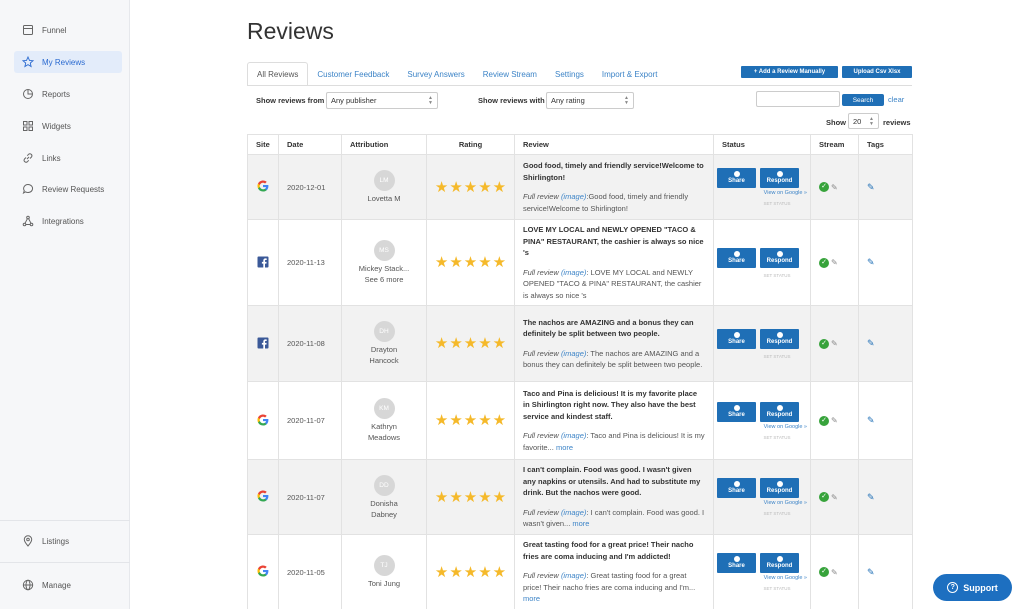 This screenshot has height=609, width=1023. I want to click on publisher-filter-label: Show reviews from, so click(290, 100).